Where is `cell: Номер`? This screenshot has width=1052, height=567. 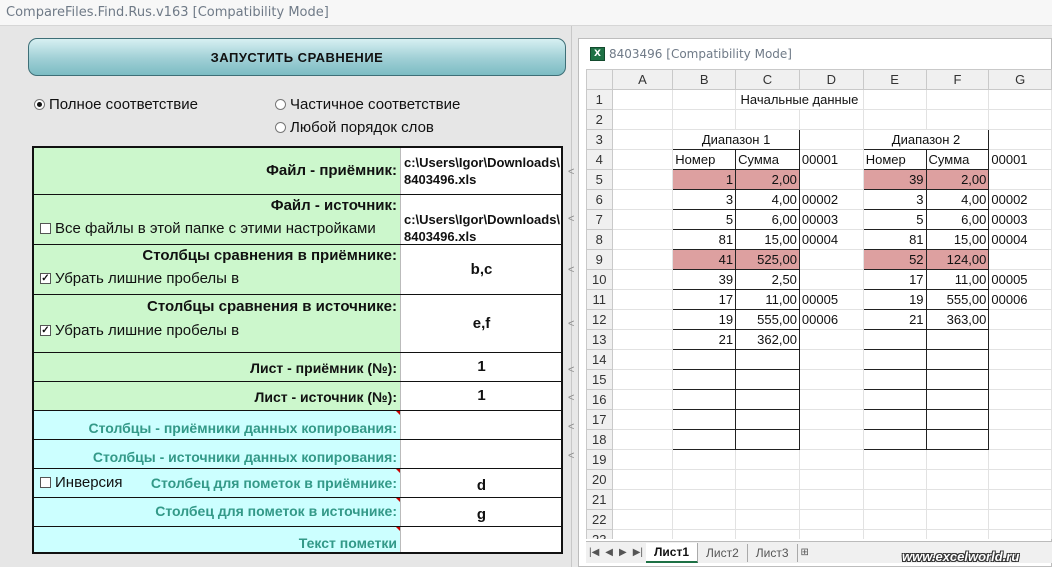 cell: Номер is located at coordinates (704, 159).